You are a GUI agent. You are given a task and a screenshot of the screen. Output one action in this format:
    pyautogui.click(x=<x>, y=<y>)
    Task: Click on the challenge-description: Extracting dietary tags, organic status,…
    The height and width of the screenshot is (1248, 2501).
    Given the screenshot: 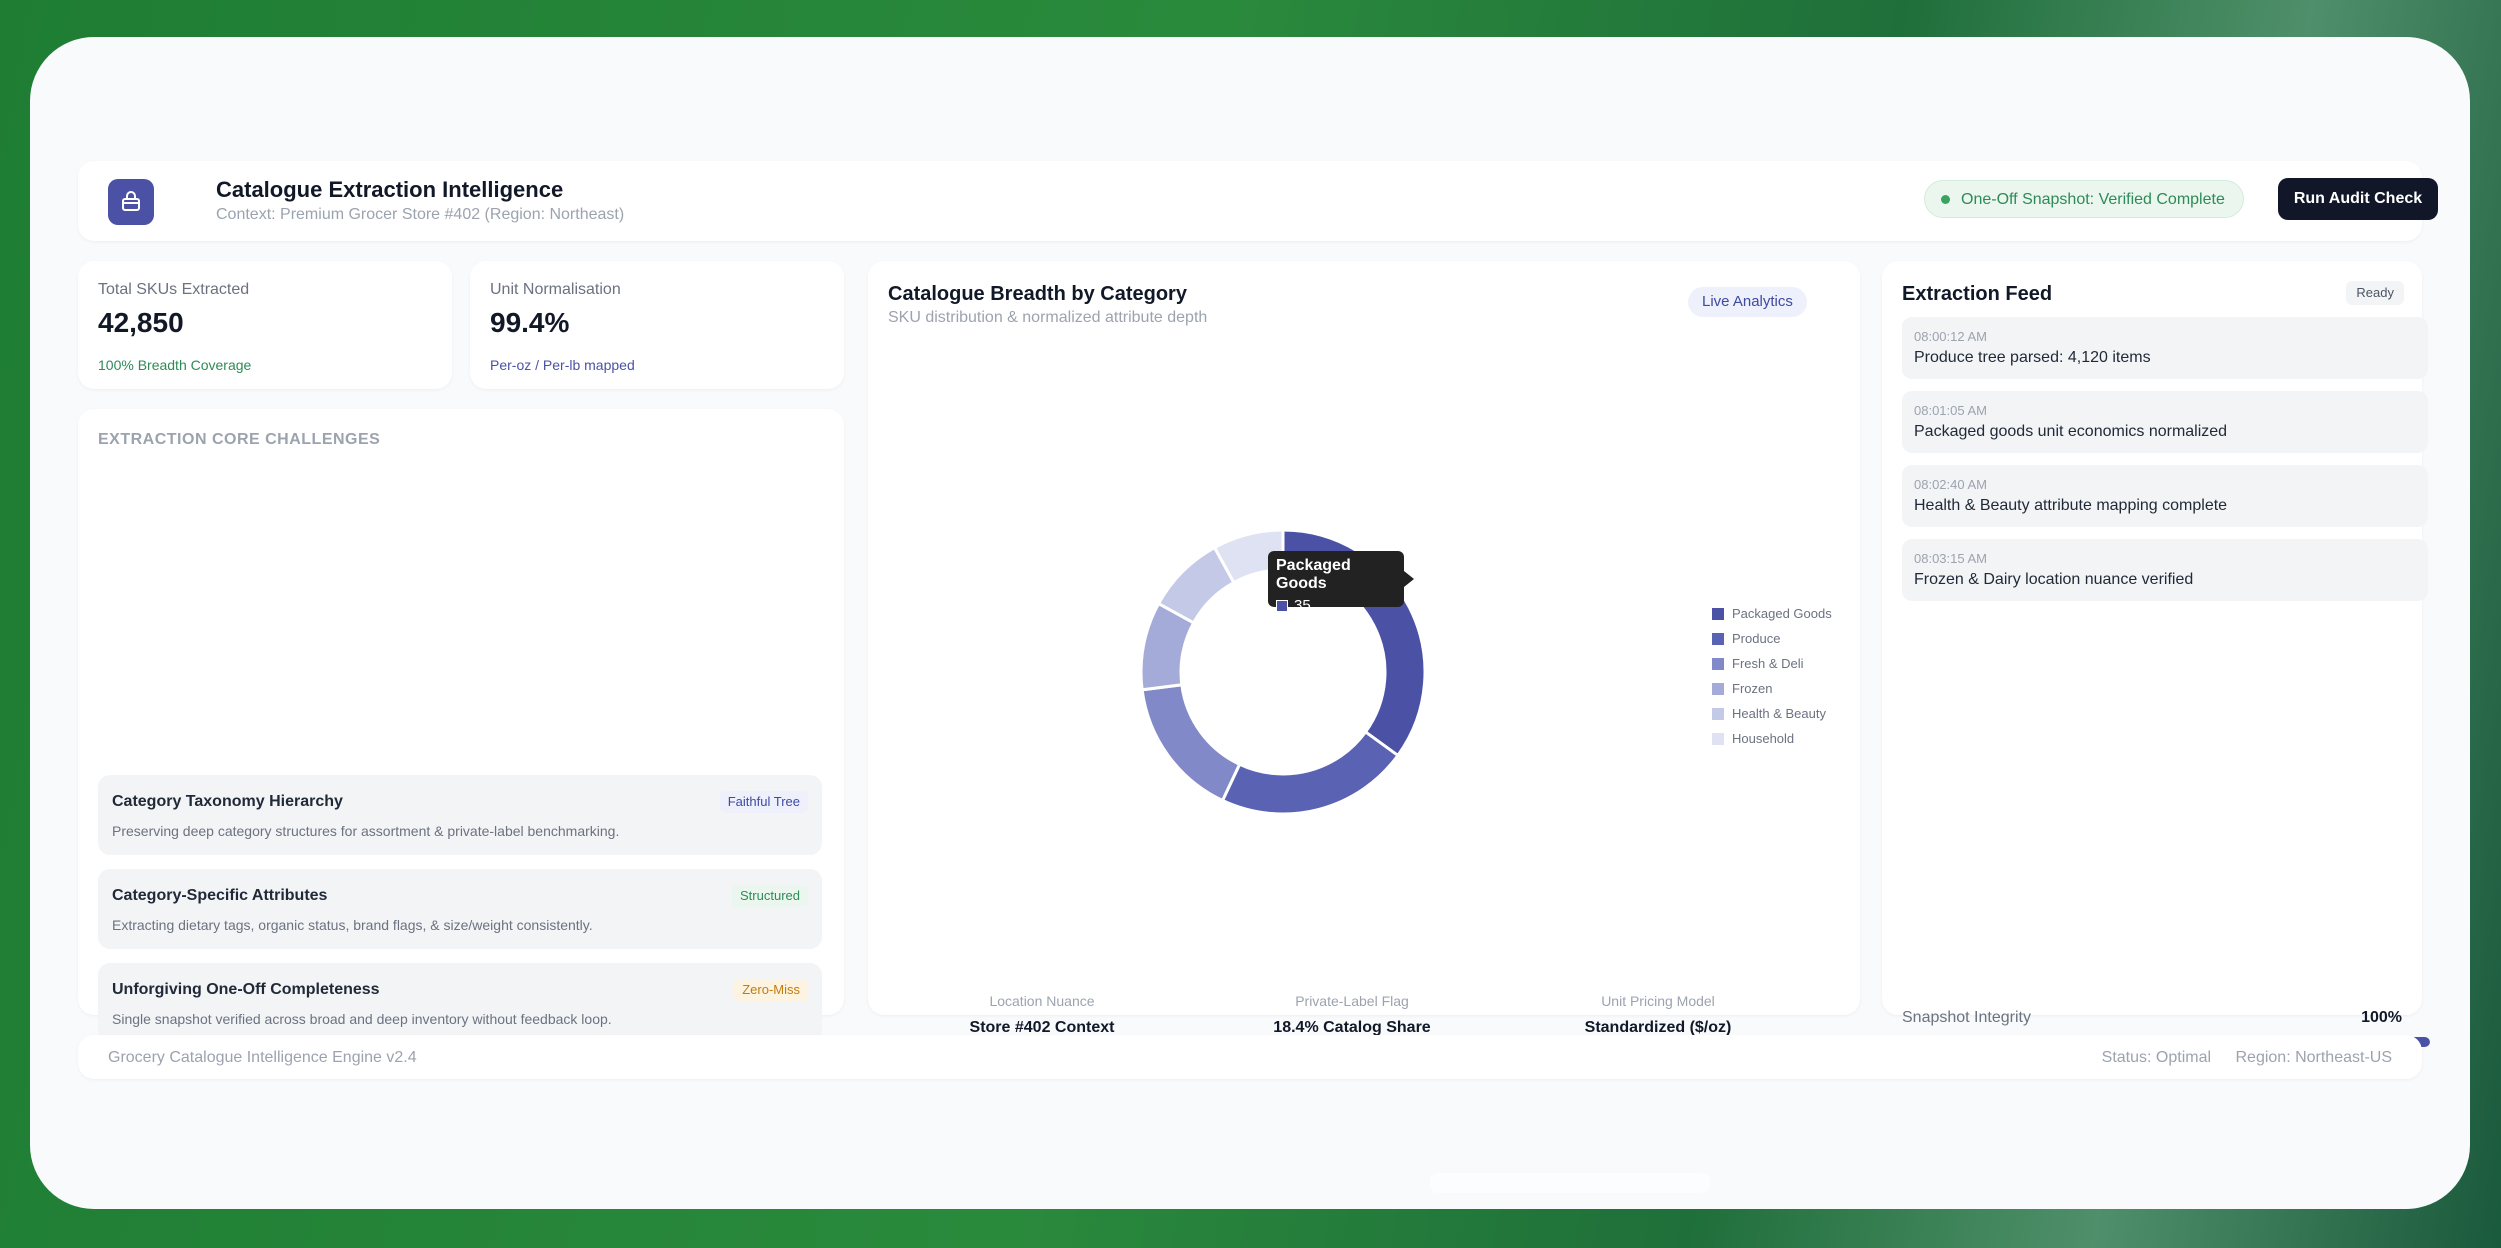 What is the action you would take?
    pyautogui.click(x=352, y=925)
    